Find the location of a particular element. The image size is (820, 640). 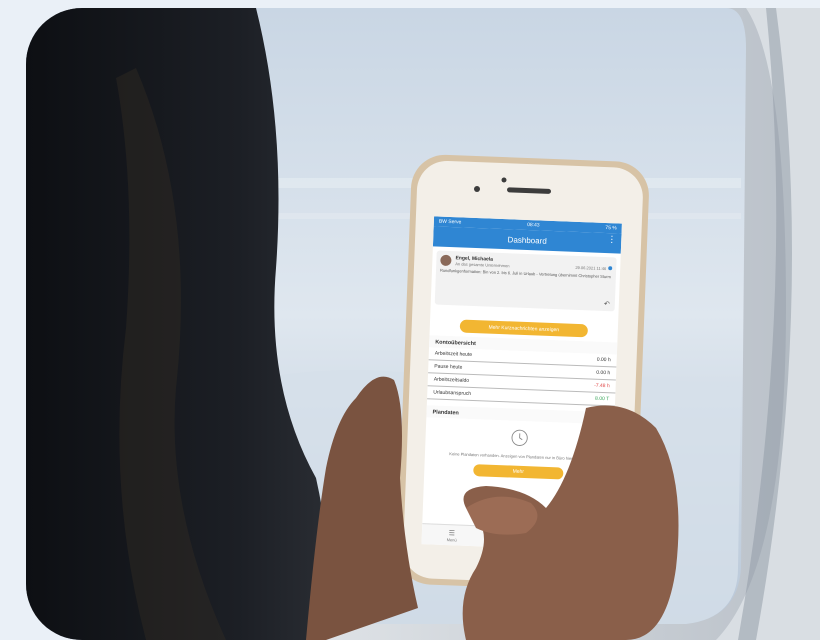

account-row-label: Urlaubsanspruch is located at coordinates (452, 393).